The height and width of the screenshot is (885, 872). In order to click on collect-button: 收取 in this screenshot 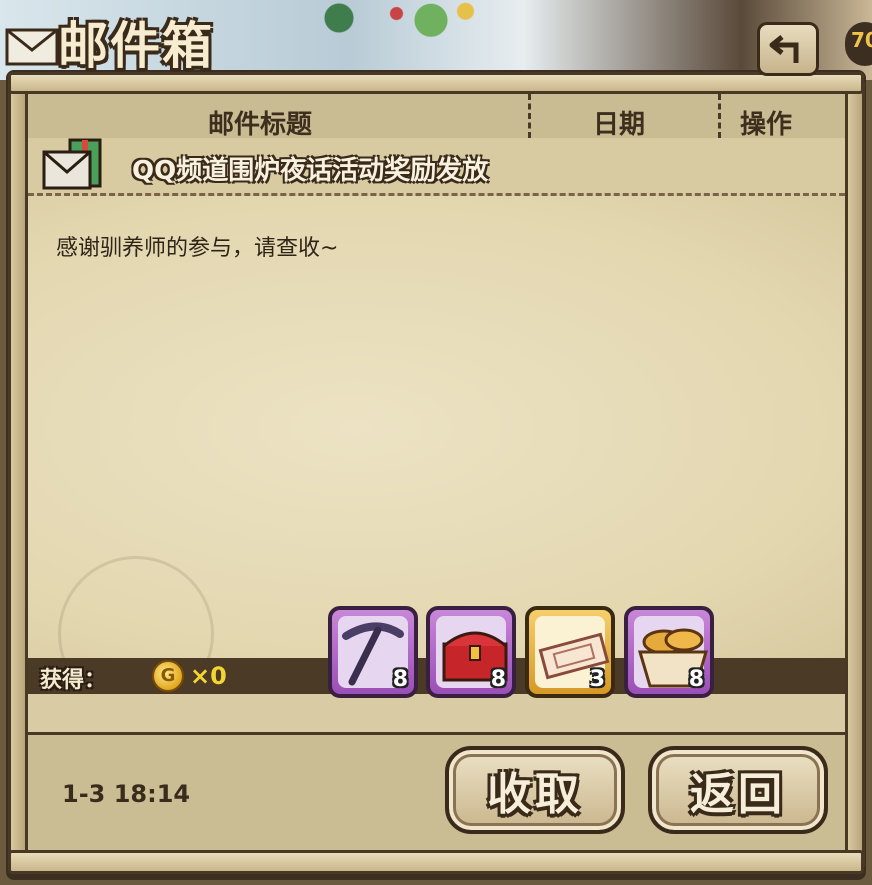, I will do `click(535, 790)`.